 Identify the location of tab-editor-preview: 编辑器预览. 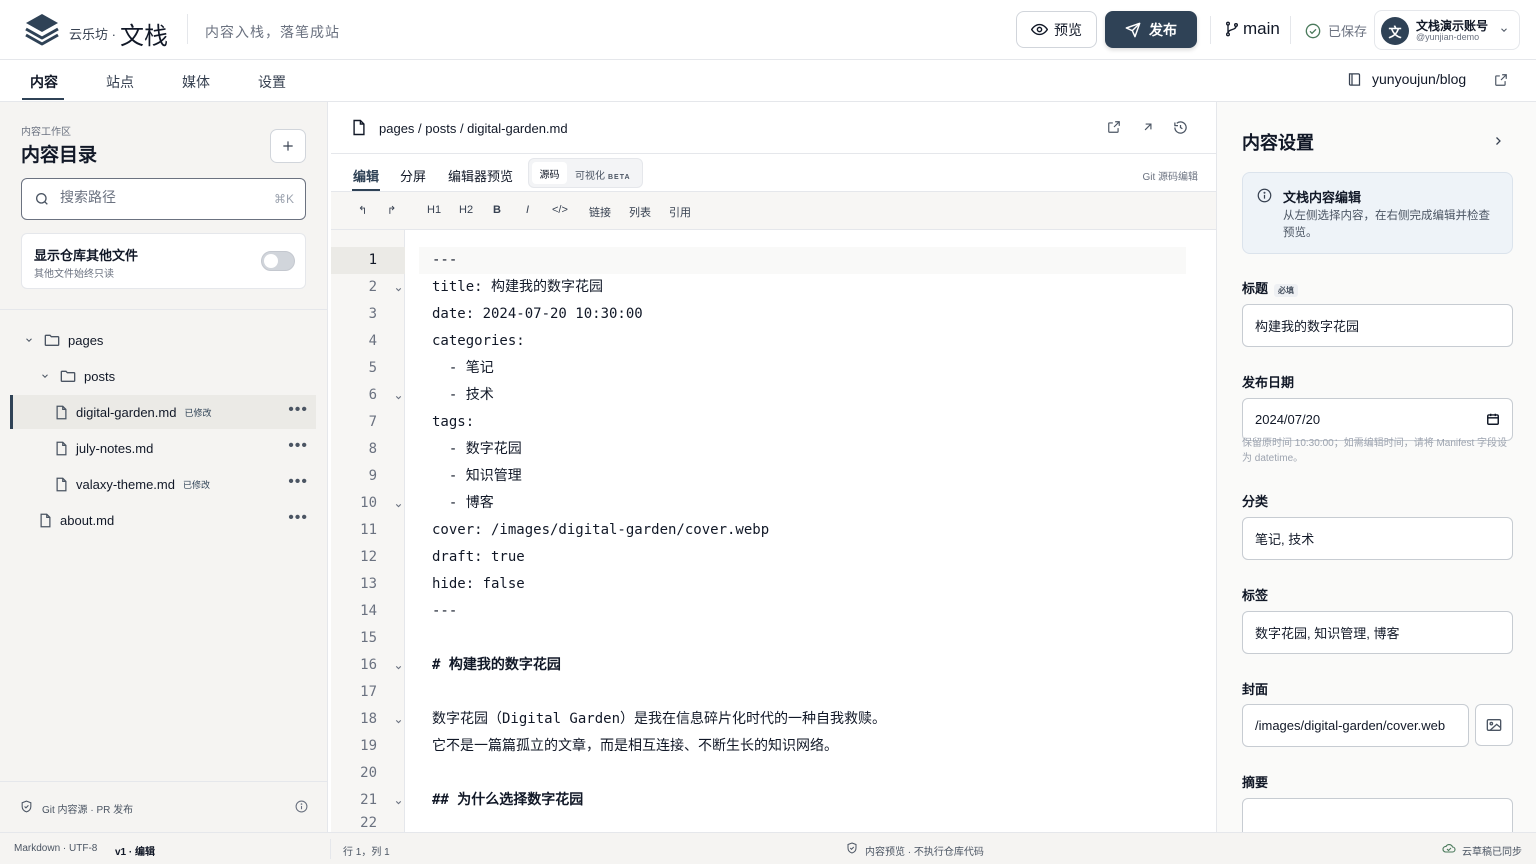
(480, 175).